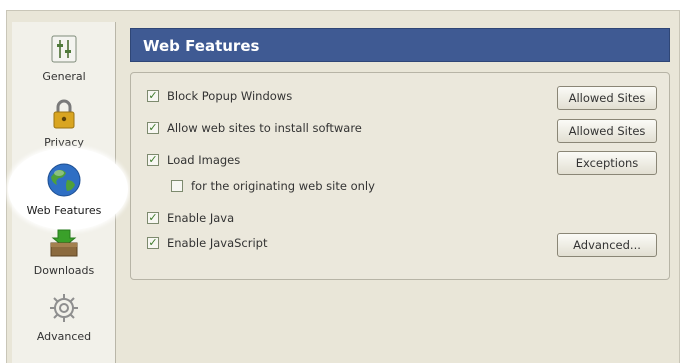 The width and height of the screenshot is (686, 363). What do you see at coordinates (153, 128) in the screenshot?
I see `install-software-checkbox: ✓` at bounding box center [153, 128].